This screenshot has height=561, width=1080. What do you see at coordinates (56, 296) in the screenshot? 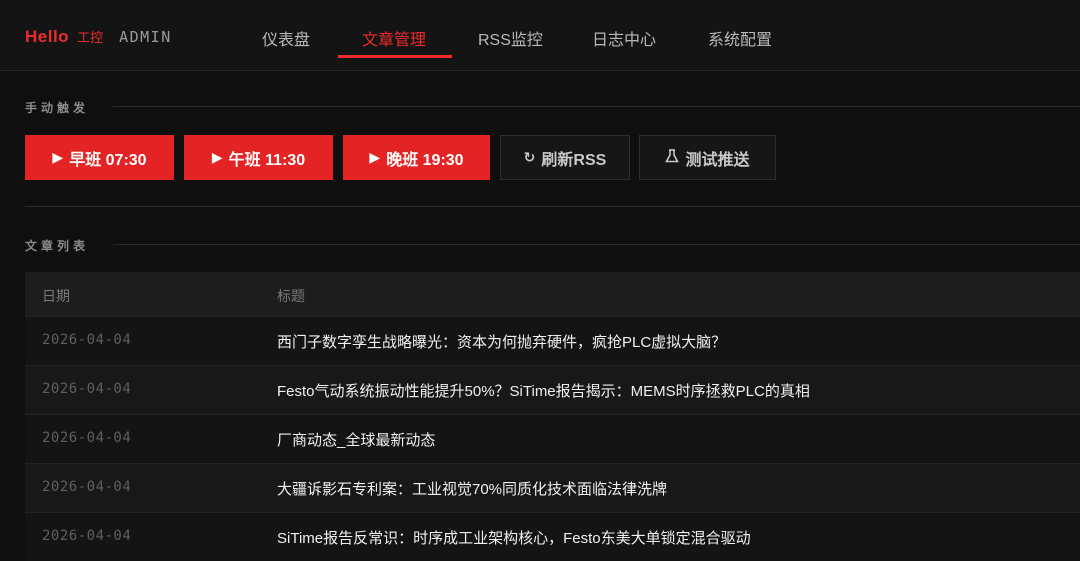
I see `column-header-date: 日期` at bounding box center [56, 296].